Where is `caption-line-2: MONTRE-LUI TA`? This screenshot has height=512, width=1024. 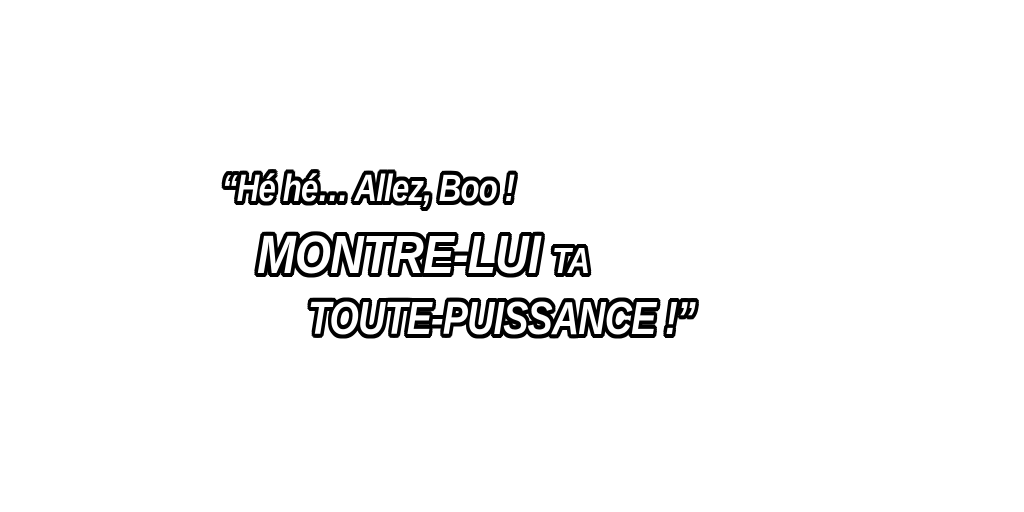 caption-line-2: MONTRE-LUI TA is located at coordinates (423, 255).